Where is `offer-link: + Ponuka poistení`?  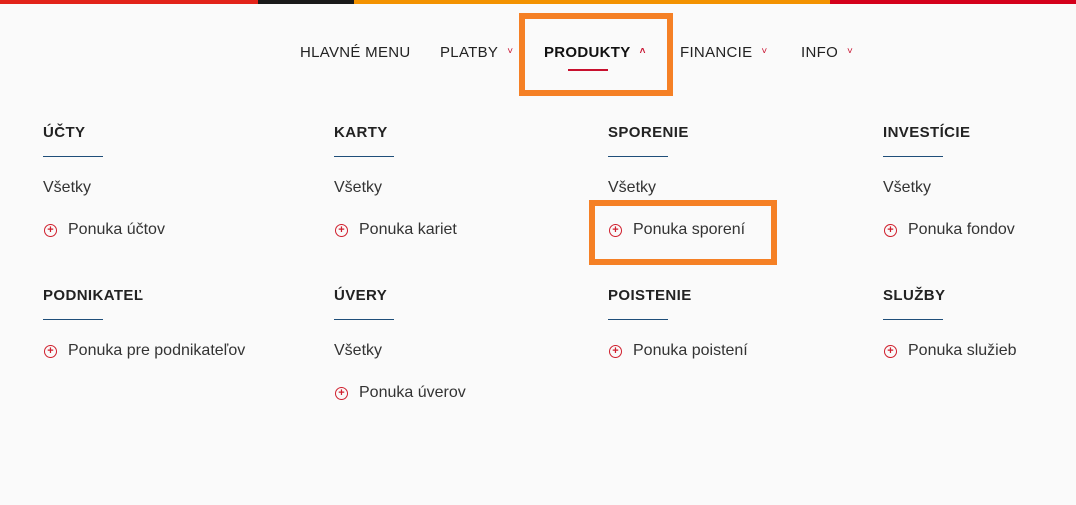 offer-link: + Ponuka poistení is located at coordinates (728, 351).